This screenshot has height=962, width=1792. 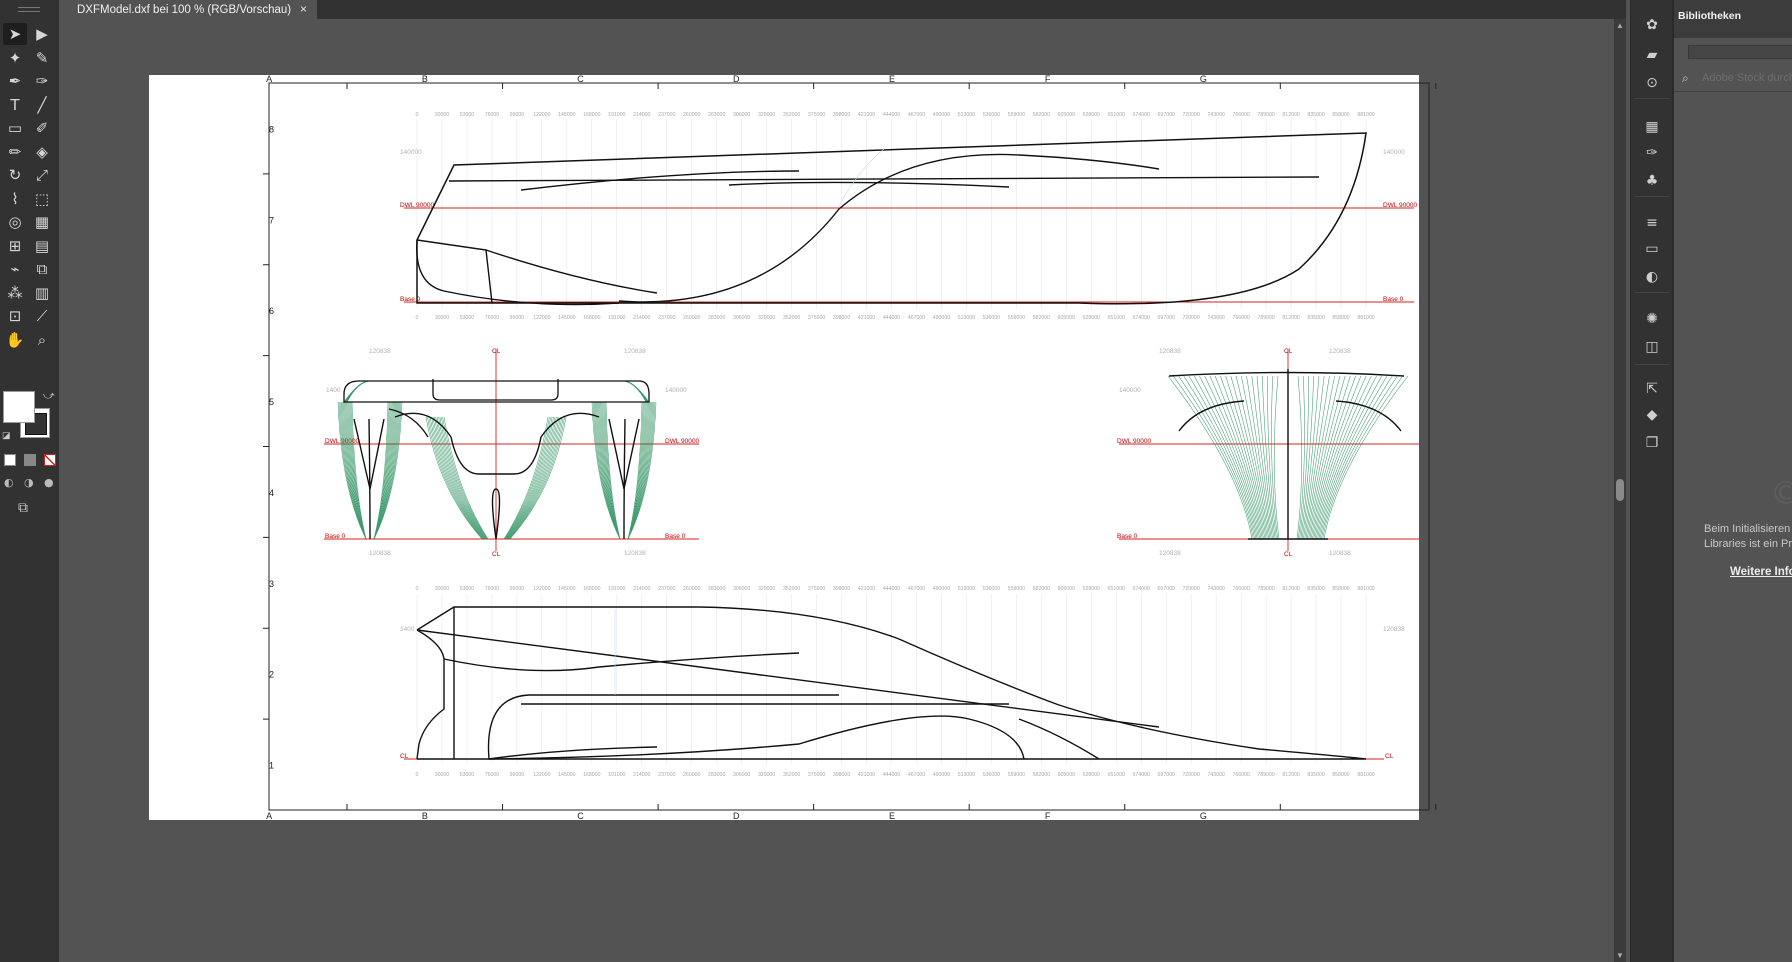 What do you see at coordinates (641, 589) in the screenshot?
I see `station-label: 214000` at bounding box center [641, 589].